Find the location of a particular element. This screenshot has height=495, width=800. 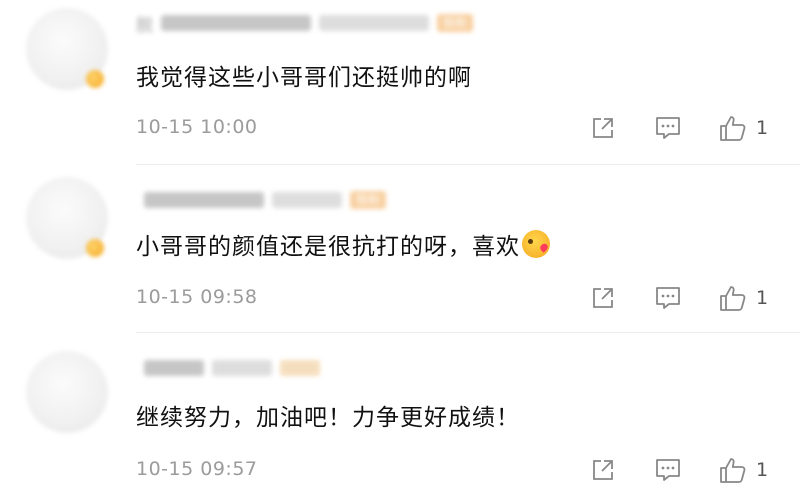

username-row is located at coordinates (228, 368).